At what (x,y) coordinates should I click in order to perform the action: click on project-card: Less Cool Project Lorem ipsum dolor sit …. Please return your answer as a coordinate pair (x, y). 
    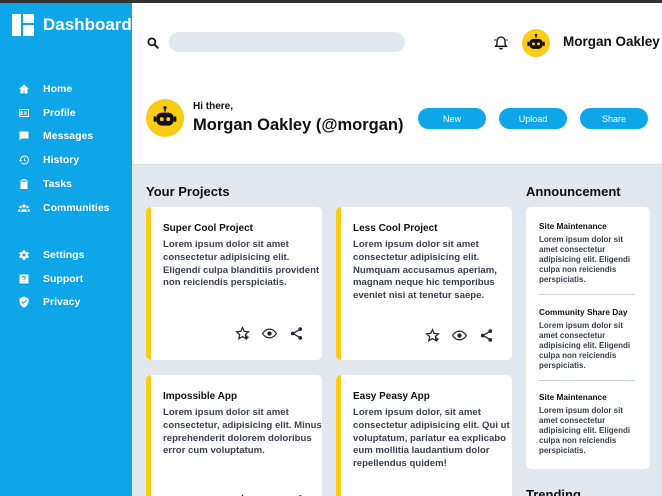
    Looking at the image, I should click on (424, 283).